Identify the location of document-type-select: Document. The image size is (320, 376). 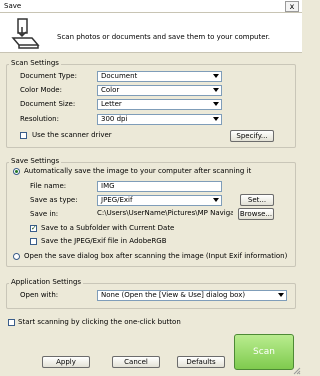
(159, 76).